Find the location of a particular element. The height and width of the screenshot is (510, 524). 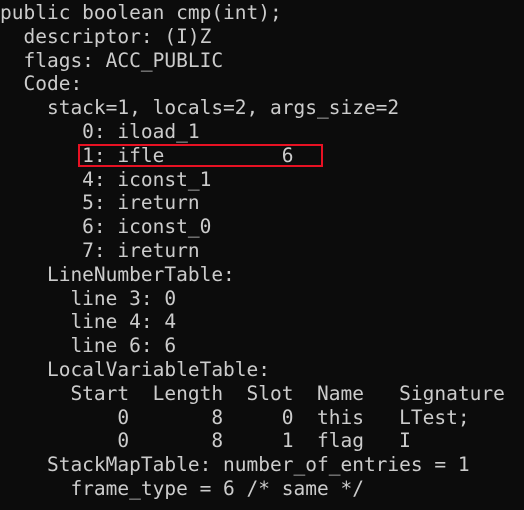

stack-map-table-line: StackMapTable: number_of_entries = 1 is located at coordinates (235, 465).